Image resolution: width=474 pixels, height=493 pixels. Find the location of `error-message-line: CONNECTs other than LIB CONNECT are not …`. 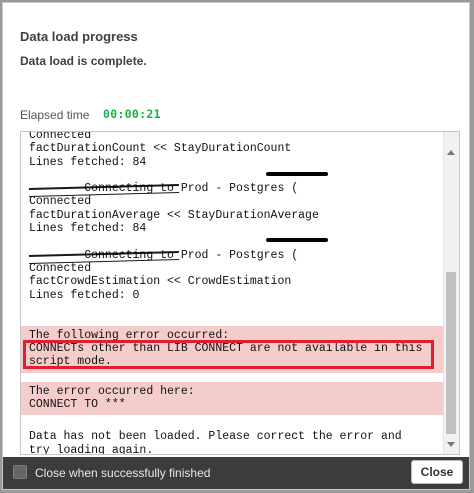

error-message-line: CONNECTs other than LIB CONNECT are not … is located at coordinates (226, 349).